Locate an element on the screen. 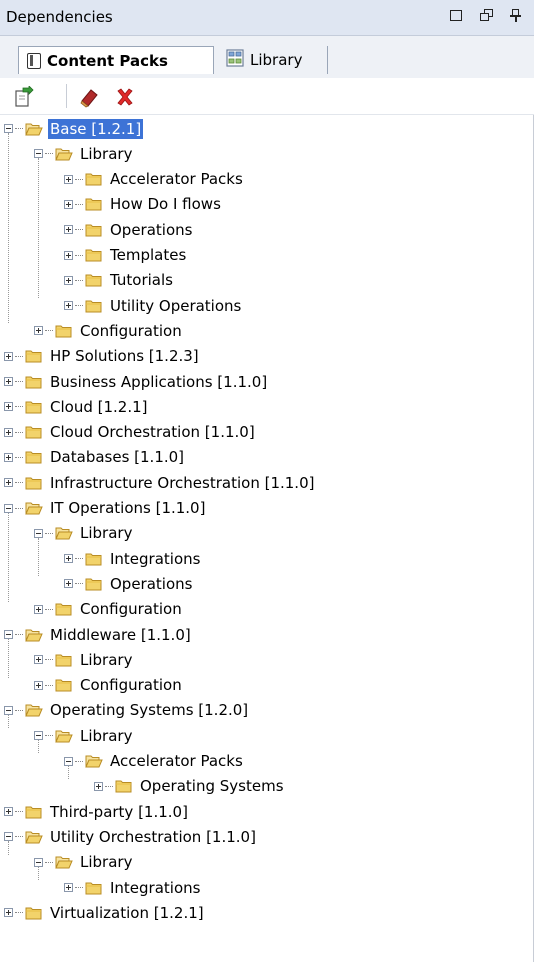  panel-title: Dependencies is located at coordinates (59, 17).